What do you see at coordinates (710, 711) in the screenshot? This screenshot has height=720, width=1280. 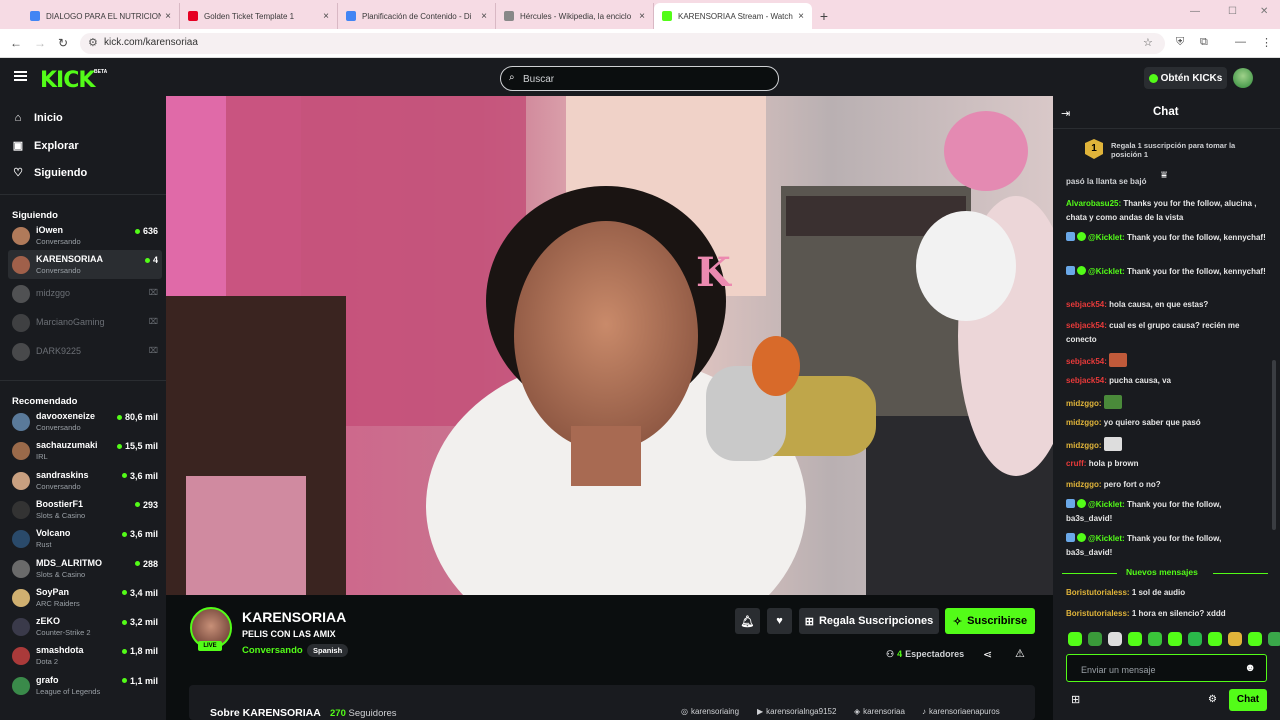 I see `social-link-instagram: ◎ karensoriaing` at bounding box center [710, 711].